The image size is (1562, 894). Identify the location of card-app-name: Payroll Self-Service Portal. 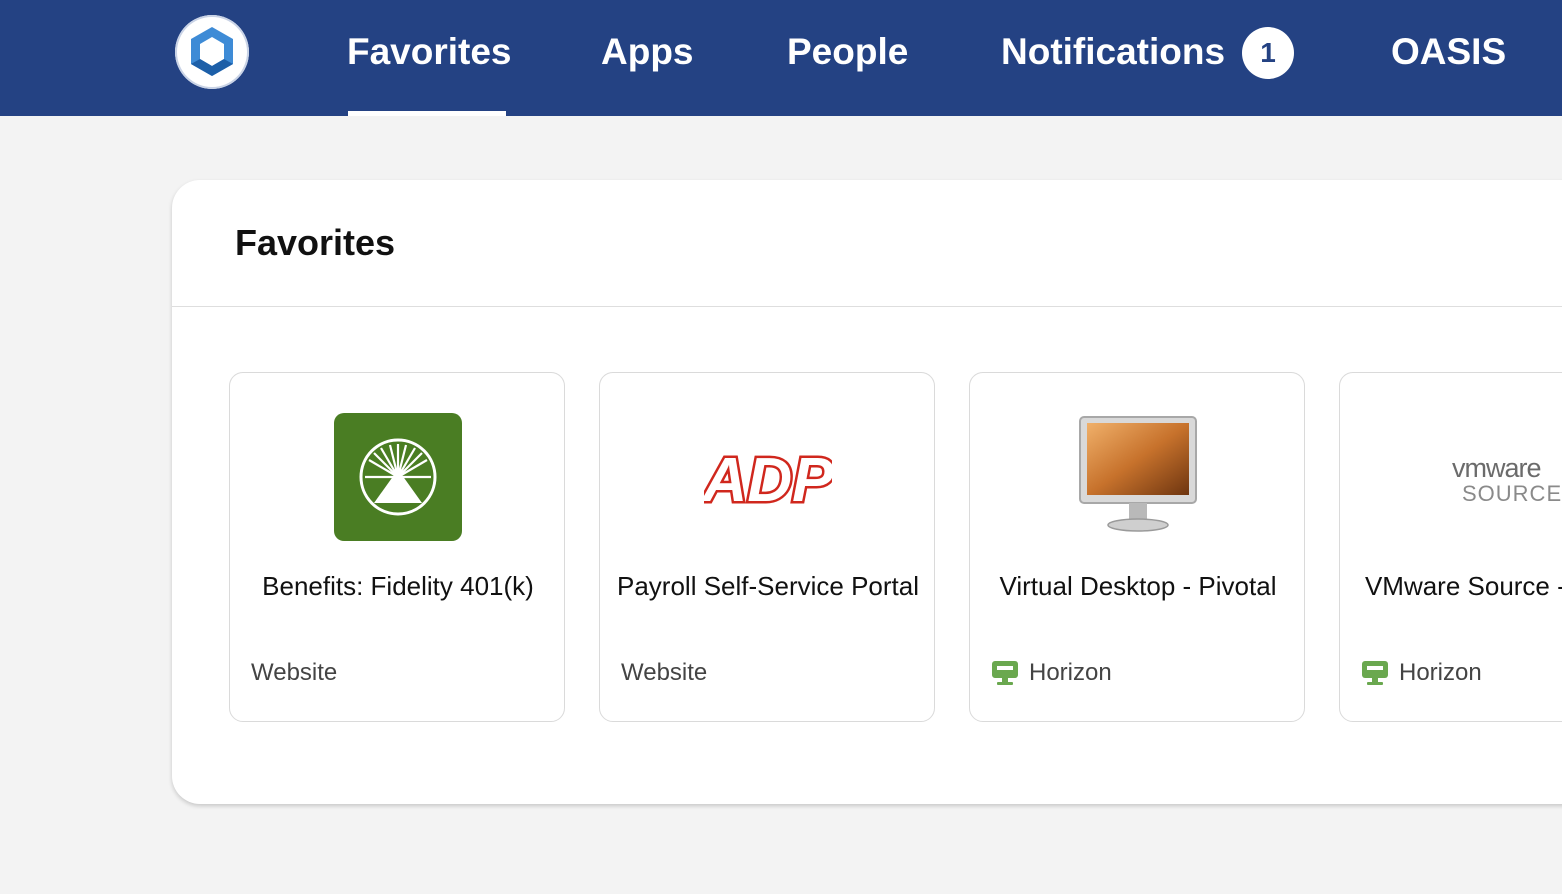
(768, 586).